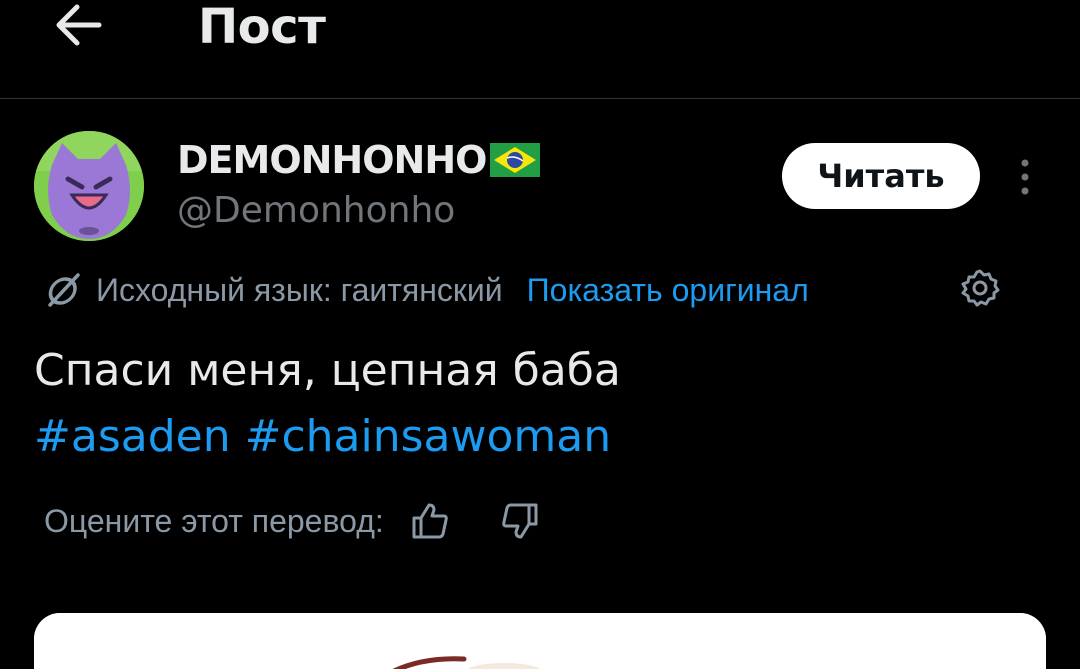  I want to click on rate-translation-label: Оцените этот перевод:, so click(214, 520).